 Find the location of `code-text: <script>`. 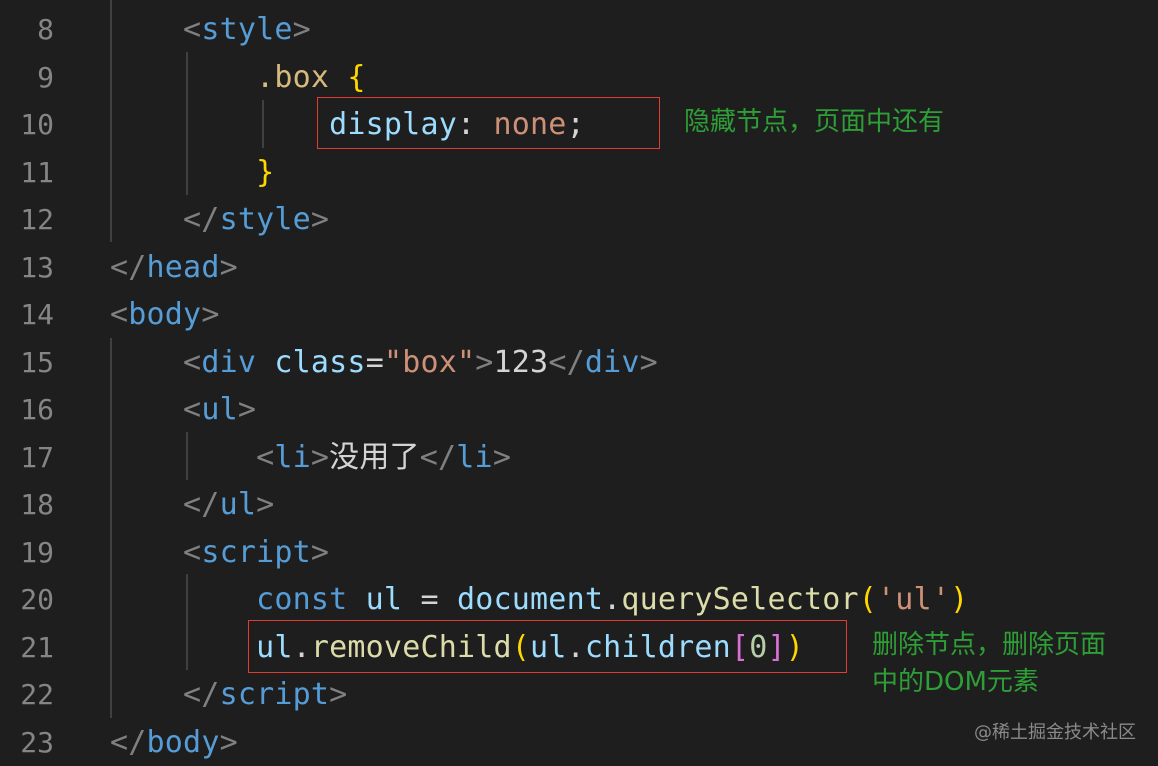

code-text: <script> is located at coordinates (219, 552).